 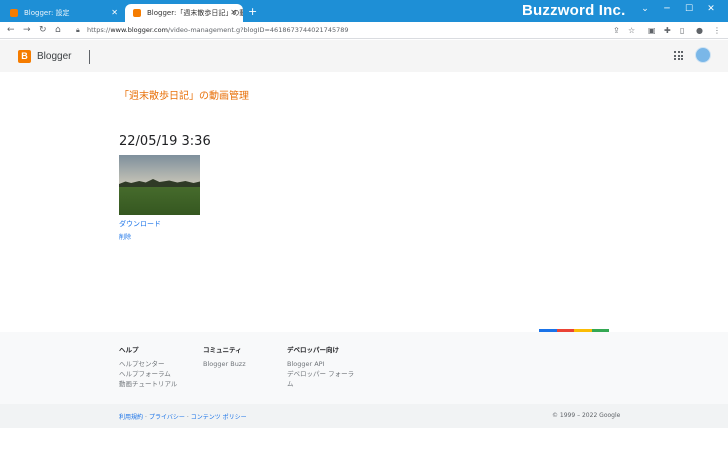 What do you see at coordinates (717, 30) in the screenshot?
I see `menu-dots-icon: ⋮` at bounding box center [717, 30].